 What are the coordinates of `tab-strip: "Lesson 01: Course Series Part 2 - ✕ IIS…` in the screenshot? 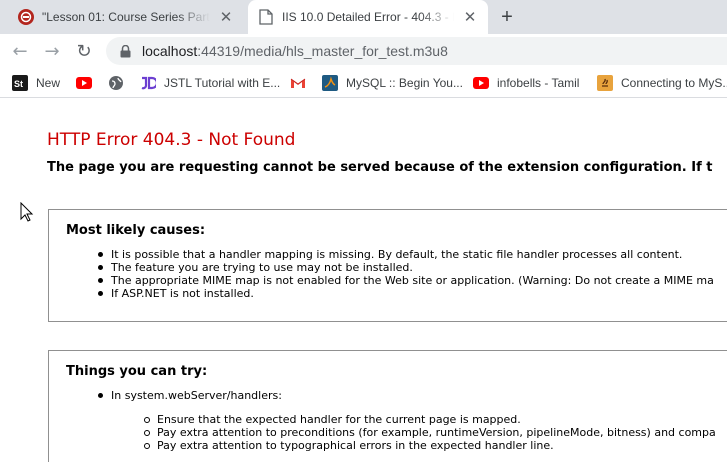 It's located at (363, 17).